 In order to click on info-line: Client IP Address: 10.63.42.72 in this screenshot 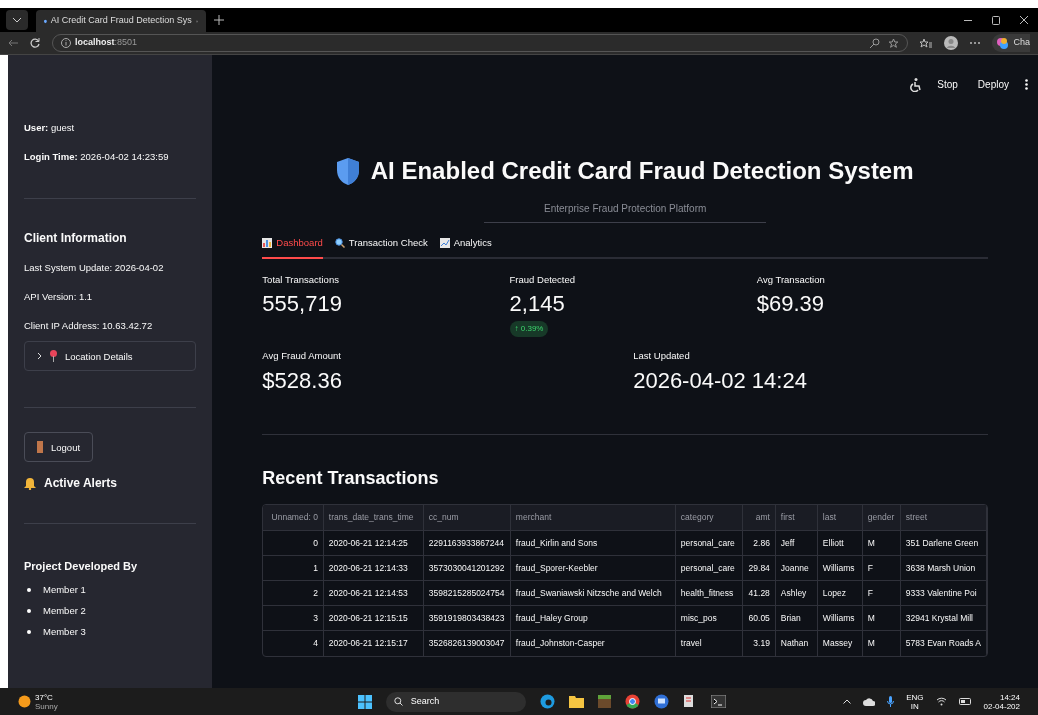, I will do `click(89, 325)`.